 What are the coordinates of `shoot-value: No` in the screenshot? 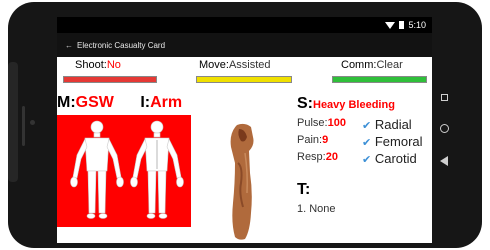 It's located at (113, 65).